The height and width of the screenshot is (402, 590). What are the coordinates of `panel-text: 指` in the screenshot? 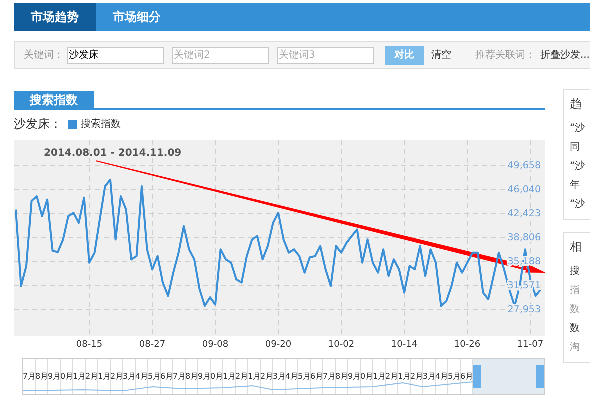 It's located at (575, 290).